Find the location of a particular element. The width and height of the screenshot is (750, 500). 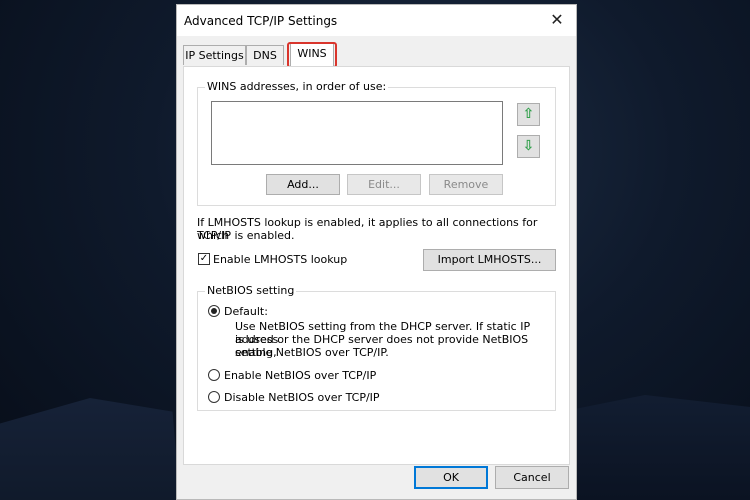

dialog-title: Advanced TCP/IP Settings is located at coordinates (261, 21).